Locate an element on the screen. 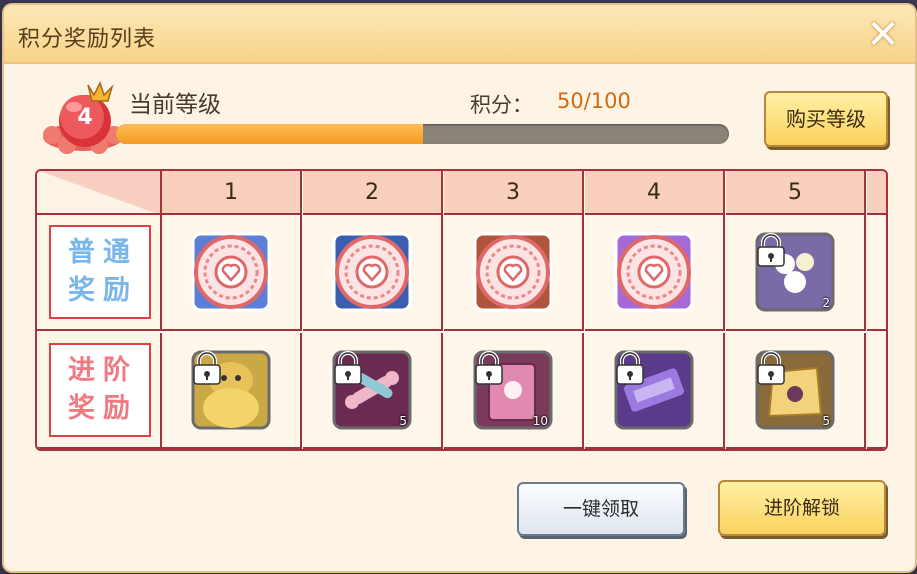 The height and width of the screenshot is (574, 917). level-number: 4 is located at coordinates (85, 117).